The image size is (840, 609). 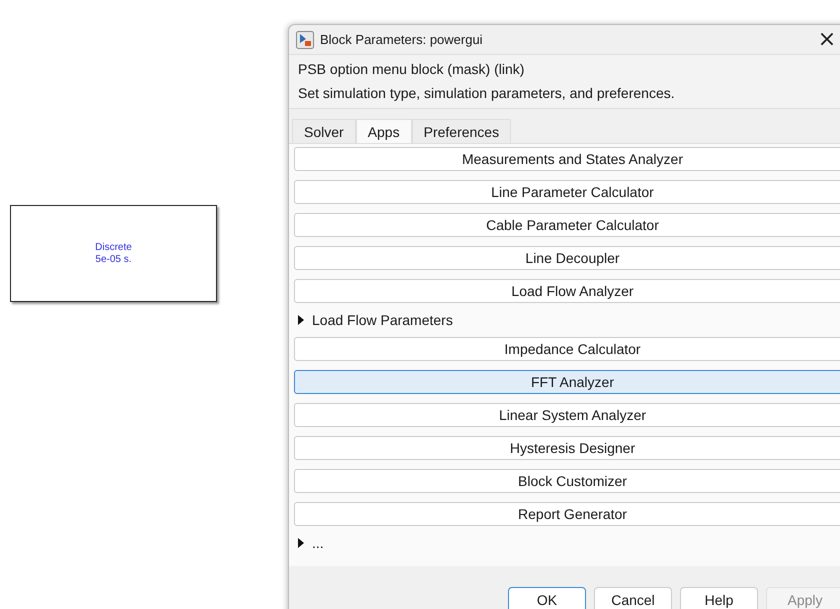 I want to click on app-button: Linear System Analyzer, so click(x=567, y=415).